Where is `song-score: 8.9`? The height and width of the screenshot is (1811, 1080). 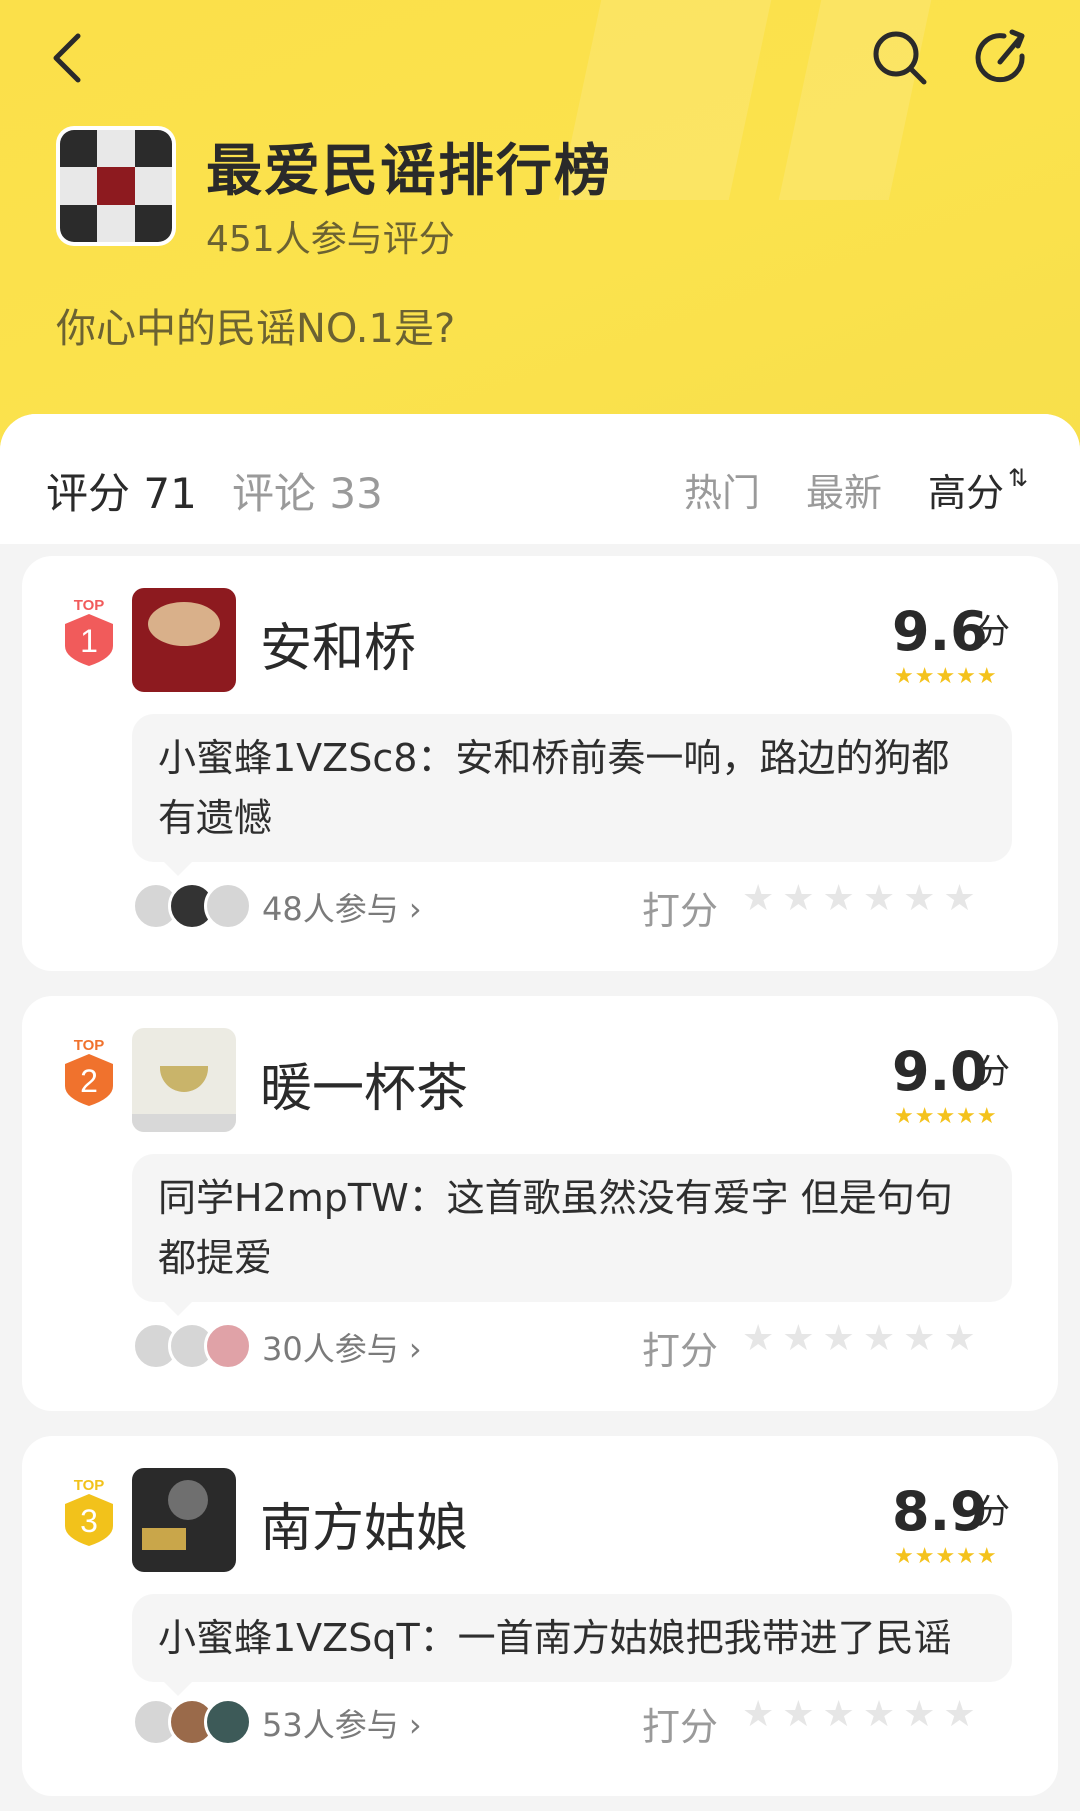
song-score: 8.9 is located at coordinates (940, 1511).